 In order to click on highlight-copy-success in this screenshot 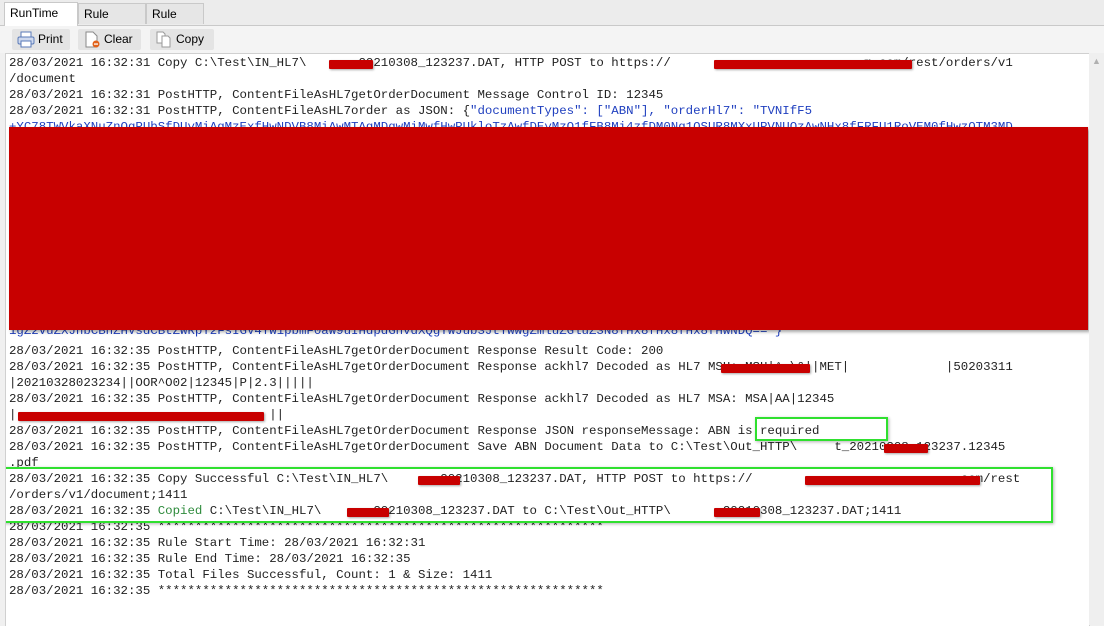, I will do `click(529, 495)`.